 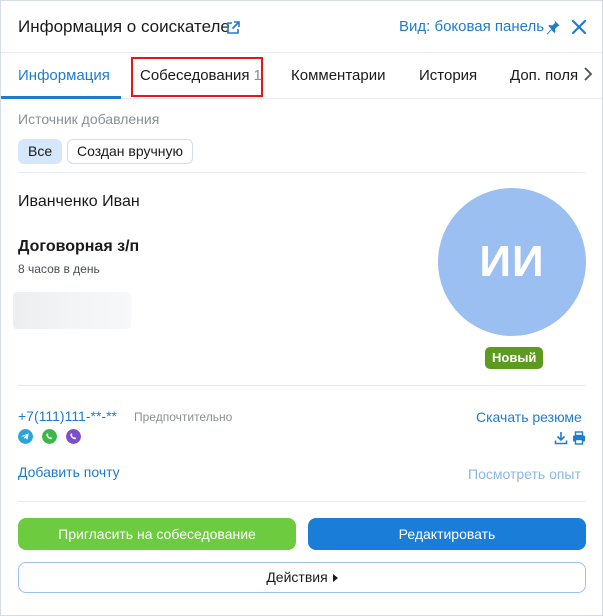 What do you see at coordinates (524, 474) in the screenshot?
I see `view-experience-link: Посмотреть опыт` at bounding box center [524, 474].